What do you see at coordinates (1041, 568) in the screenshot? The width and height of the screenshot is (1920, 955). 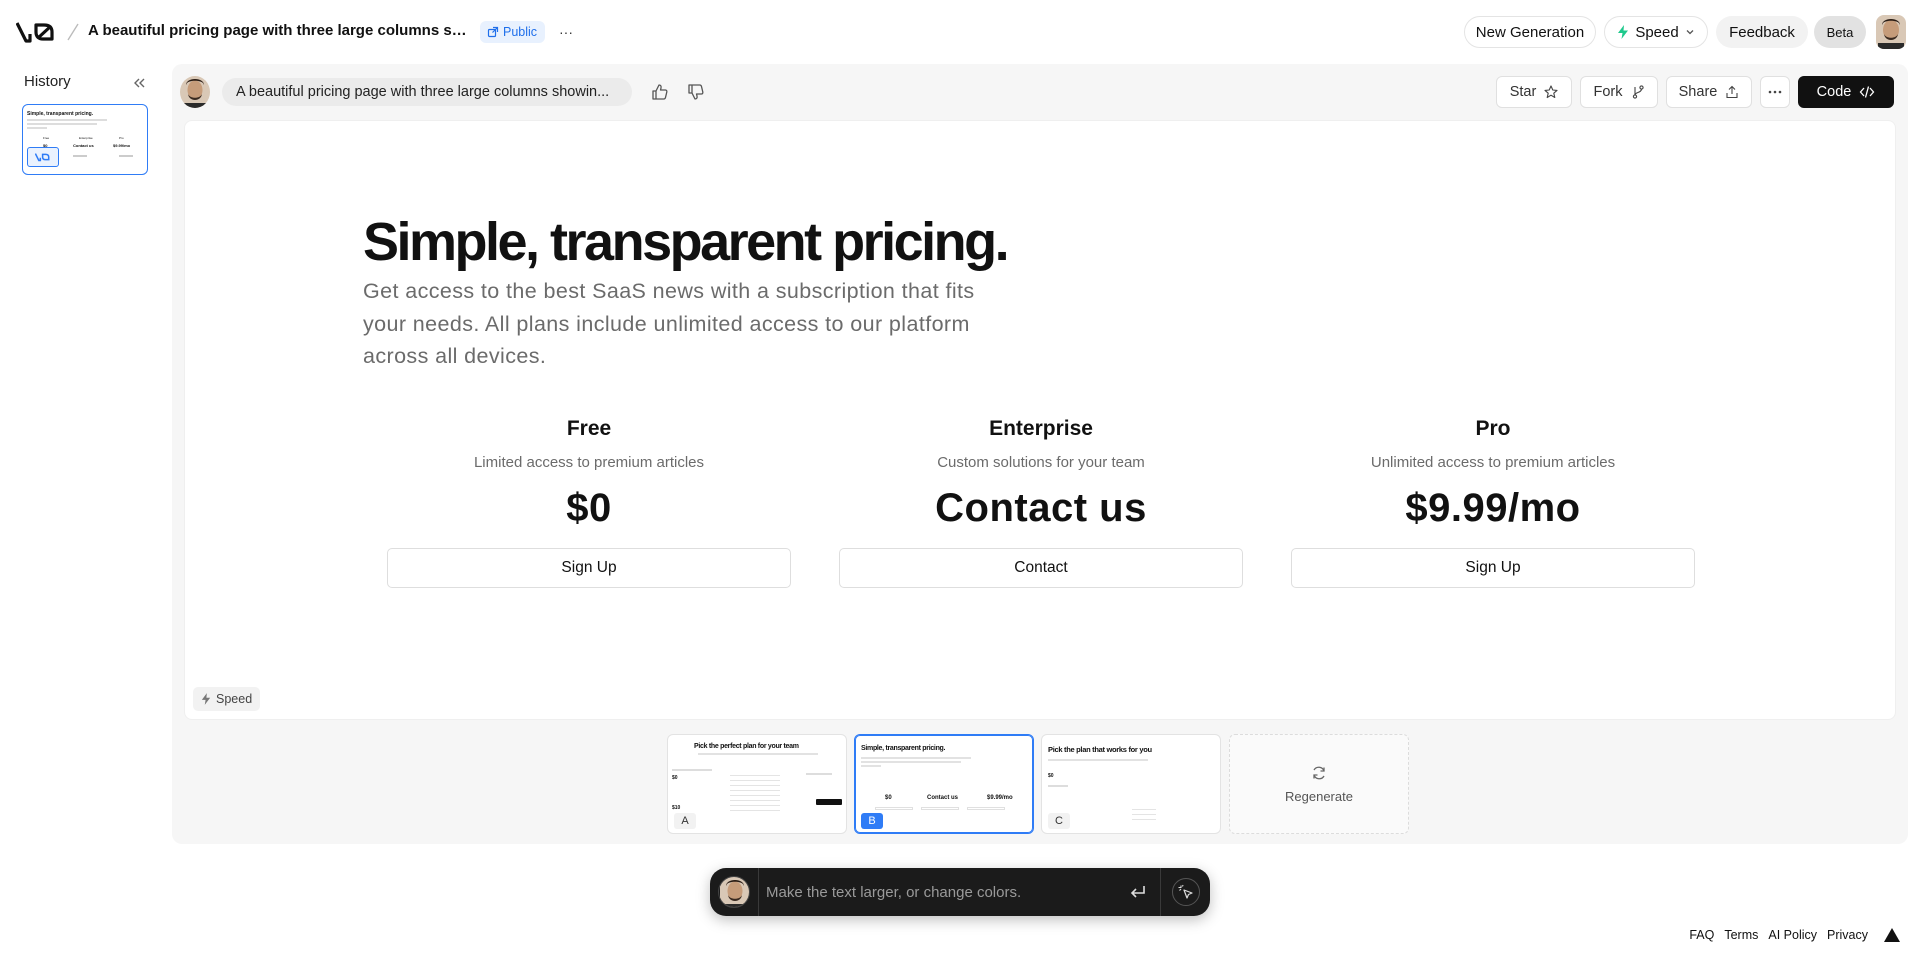 I see `contact-button: Contact` at bounding box center [1041, 568].